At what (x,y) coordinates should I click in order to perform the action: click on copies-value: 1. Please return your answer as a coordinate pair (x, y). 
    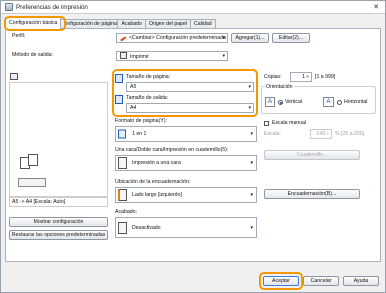
    Looking at the image, I should click on (303, 77).